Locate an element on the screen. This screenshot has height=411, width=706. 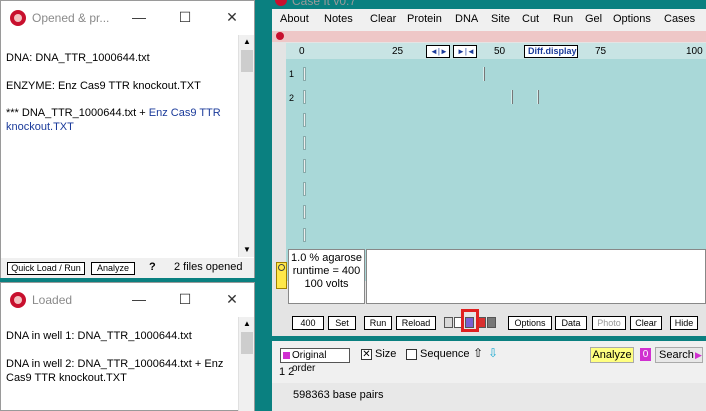
opened-logo-icon is located at coordinates (18, 18).